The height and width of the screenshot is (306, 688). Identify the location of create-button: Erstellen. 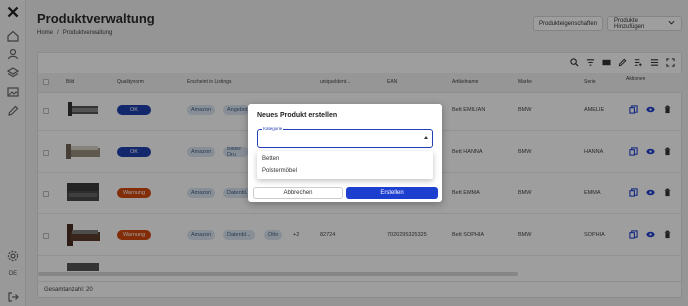
(392, 193).